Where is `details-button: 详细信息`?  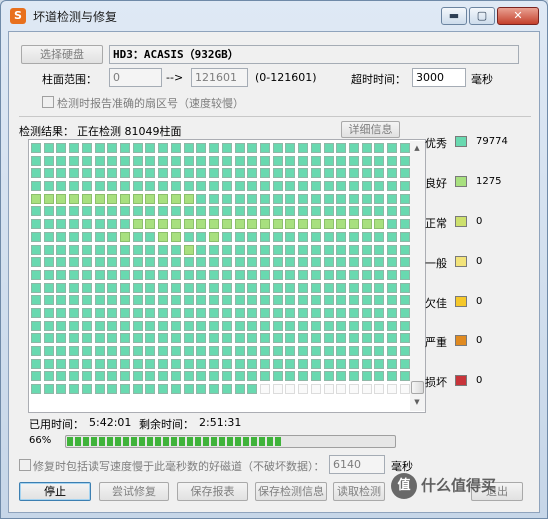
details-button: 详细信息 is located at coordinates (370, 129).